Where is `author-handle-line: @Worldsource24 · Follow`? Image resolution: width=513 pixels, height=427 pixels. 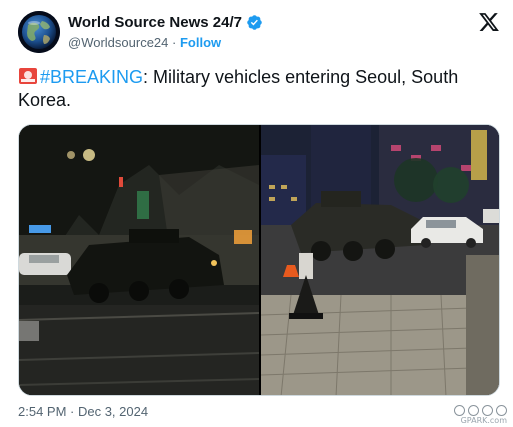 author-handle-line: @Worldsource24 · Follow is located at coordinates (144, 42).